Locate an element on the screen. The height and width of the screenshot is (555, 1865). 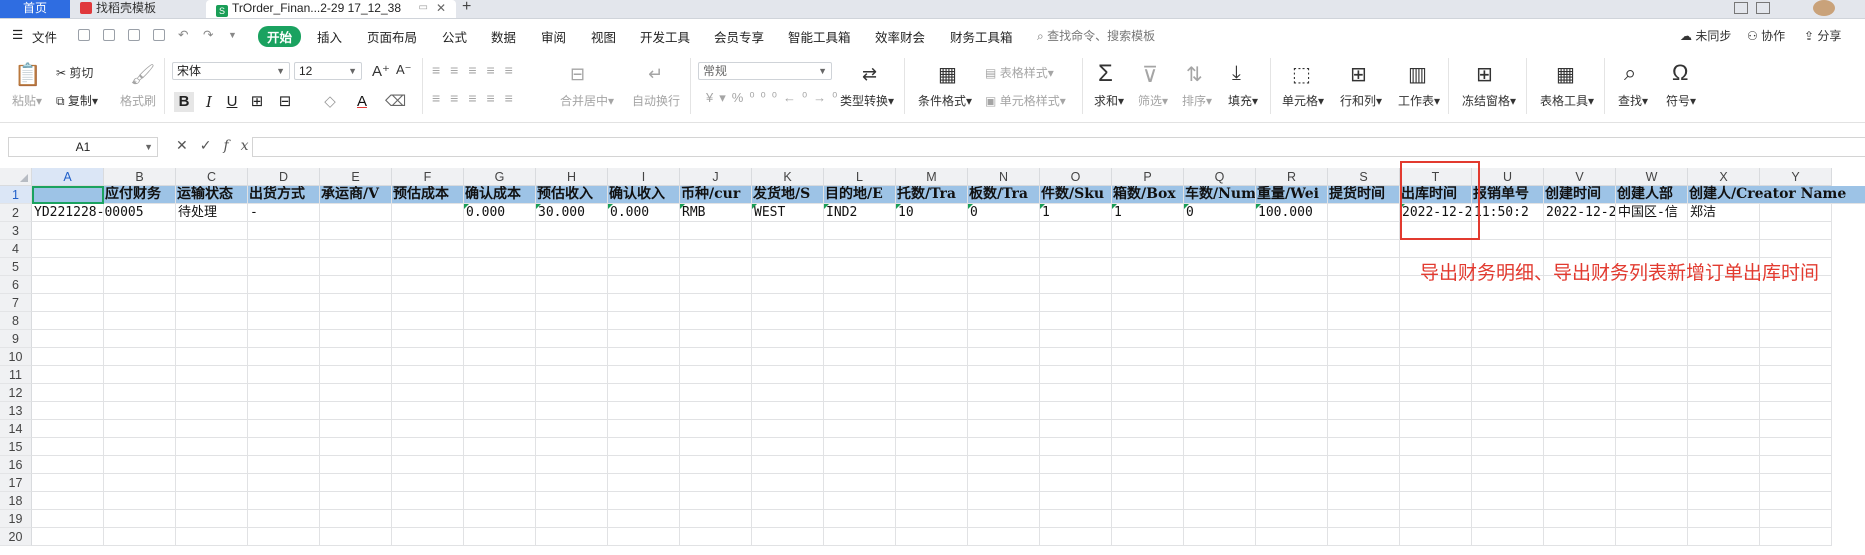
cell-b18 is located at coordinates (140, 501).